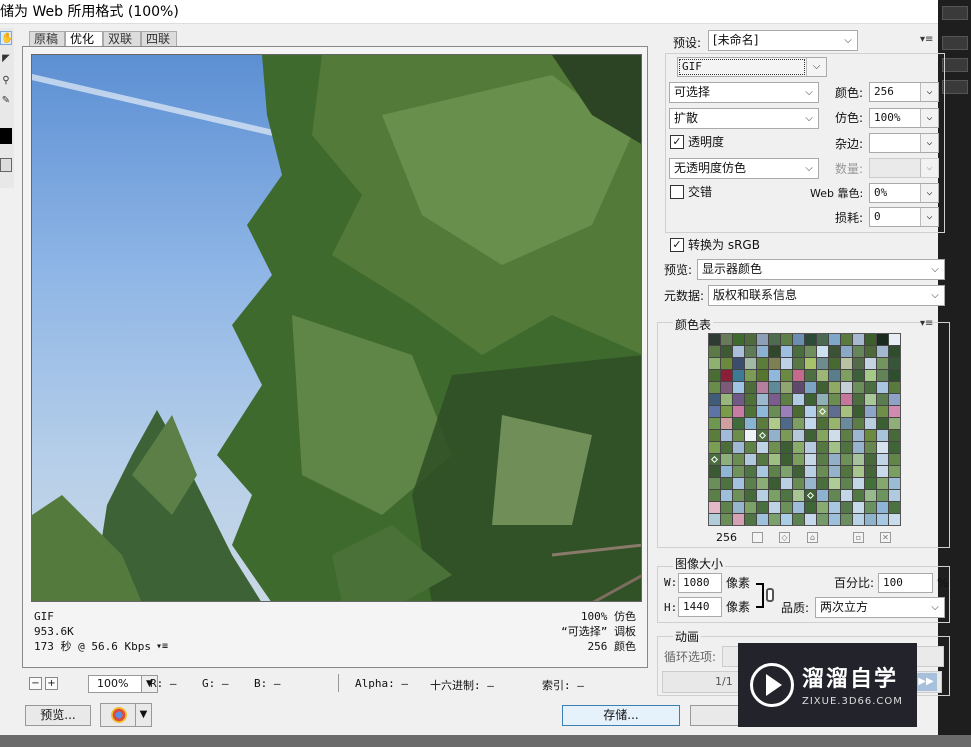 Image resolution: width=971 pixels, height=747 pixels. I want to click on download-speed-menu-icon: ▾≡, so click(162, 647).